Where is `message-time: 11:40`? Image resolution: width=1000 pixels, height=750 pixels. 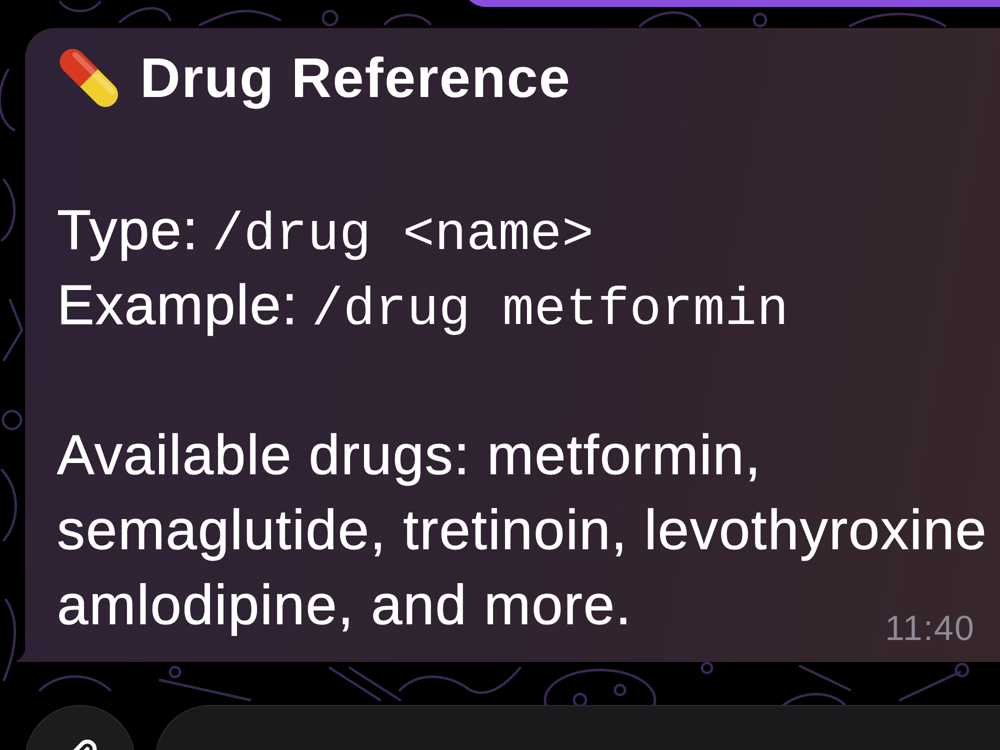 message-time: 11:40 is located at coordinates (930, 628).